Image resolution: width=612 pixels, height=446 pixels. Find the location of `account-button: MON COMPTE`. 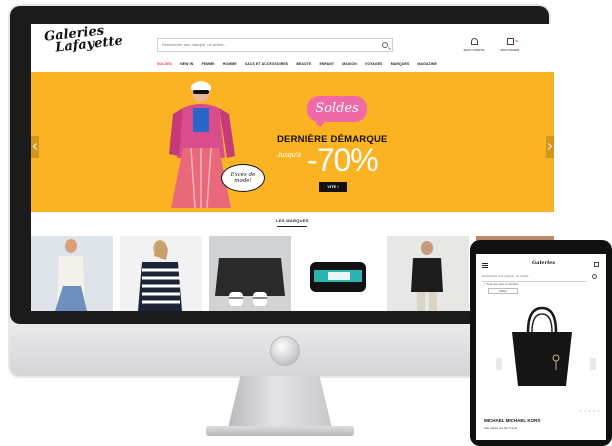

account-button: MON COMPTE is located at coordinates (474, 45).